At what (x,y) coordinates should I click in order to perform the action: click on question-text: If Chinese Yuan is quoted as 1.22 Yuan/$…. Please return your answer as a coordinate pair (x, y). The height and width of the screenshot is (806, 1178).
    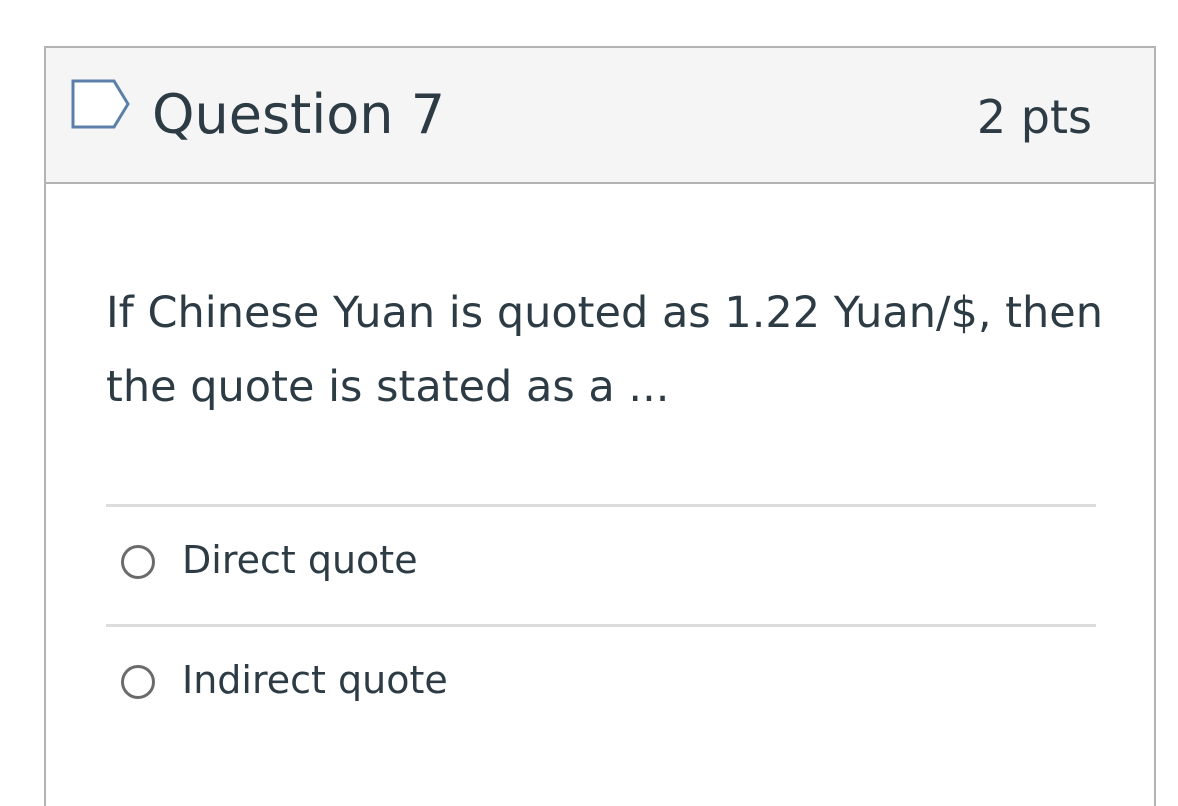
    Looking at the image, I should click on (604, 350).